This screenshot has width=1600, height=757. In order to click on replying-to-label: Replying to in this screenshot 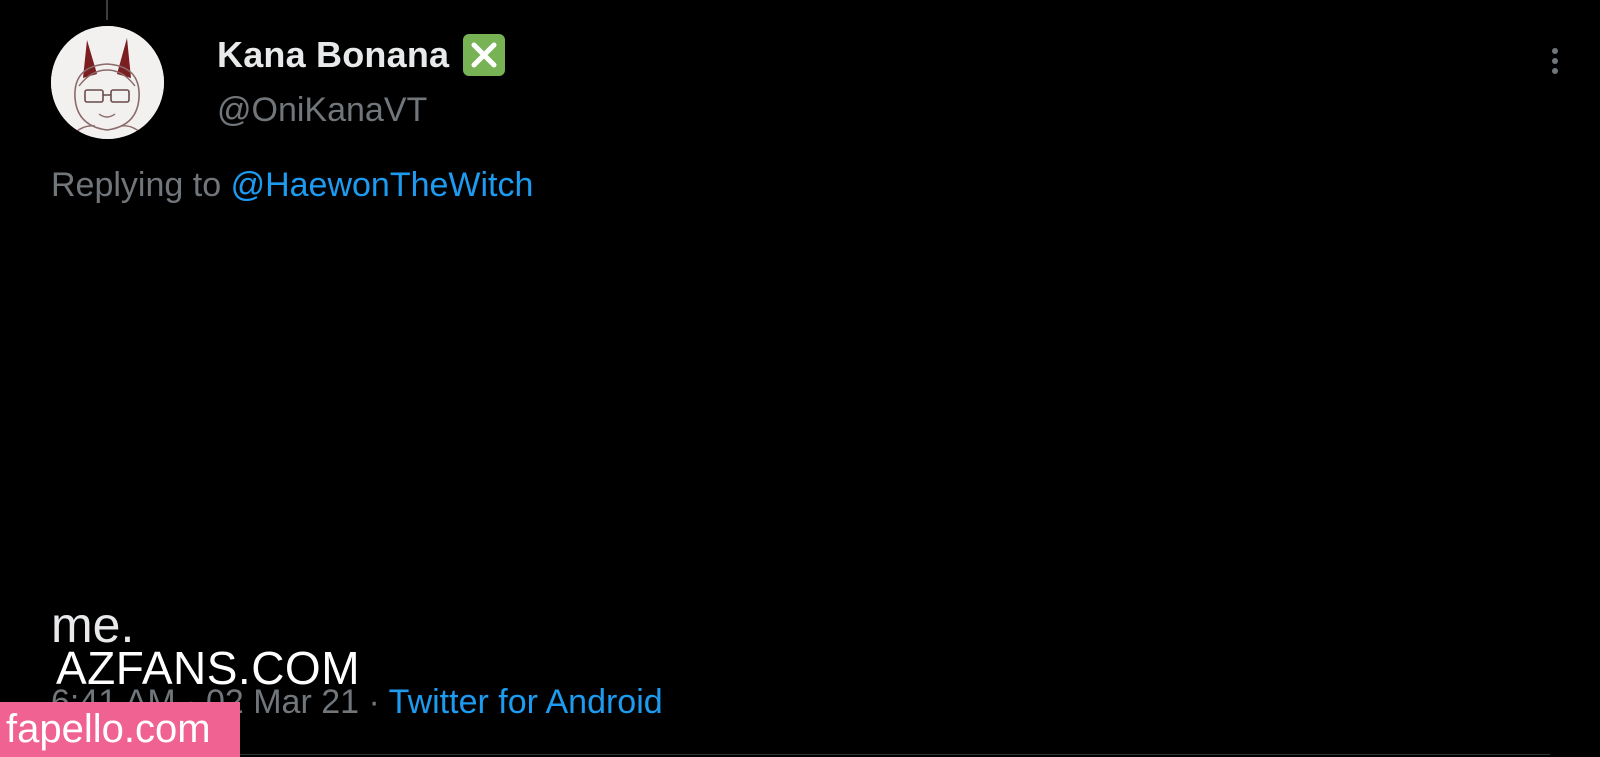, I will do `click(136, 185)`.